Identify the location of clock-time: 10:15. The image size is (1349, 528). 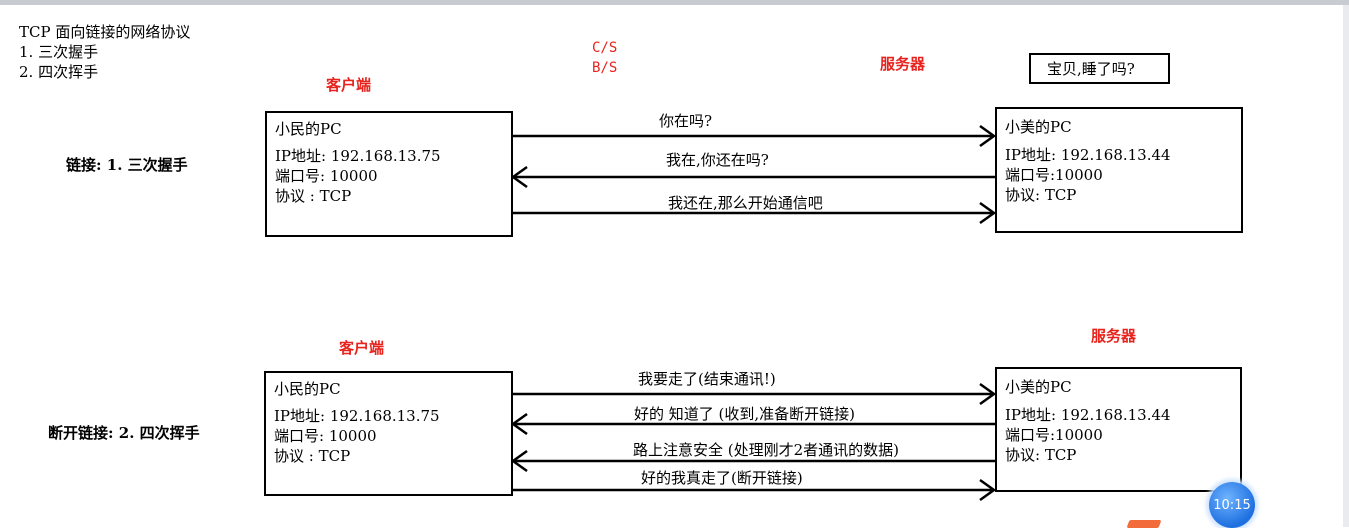
(1232, 505).